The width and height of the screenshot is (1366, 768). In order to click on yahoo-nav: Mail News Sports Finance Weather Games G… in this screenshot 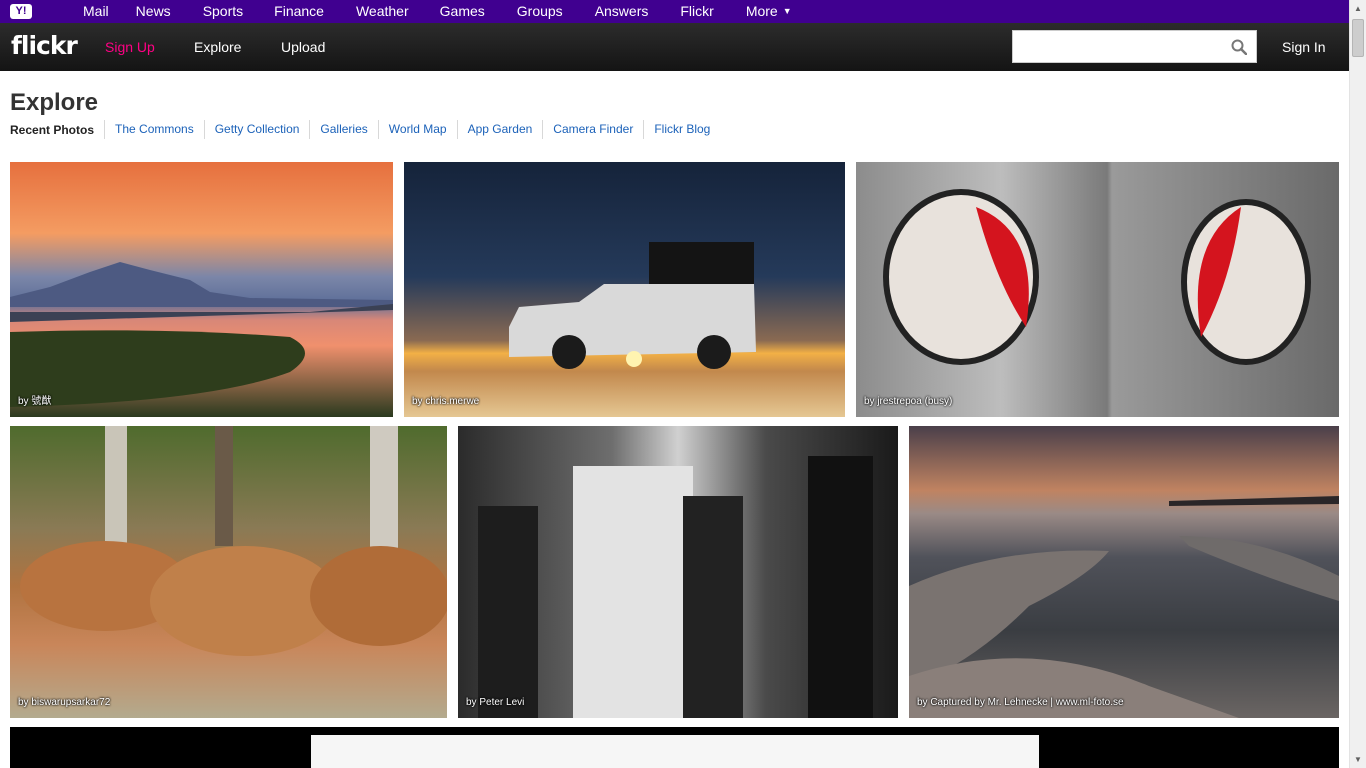, I will do `click(420, 11)`.